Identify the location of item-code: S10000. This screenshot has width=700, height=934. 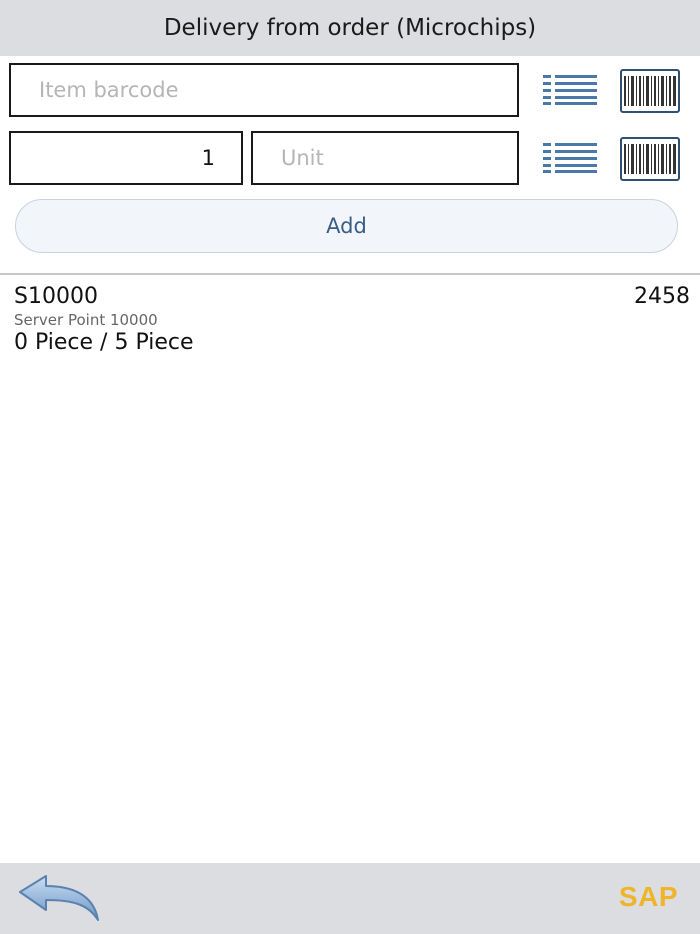
(56, 296).